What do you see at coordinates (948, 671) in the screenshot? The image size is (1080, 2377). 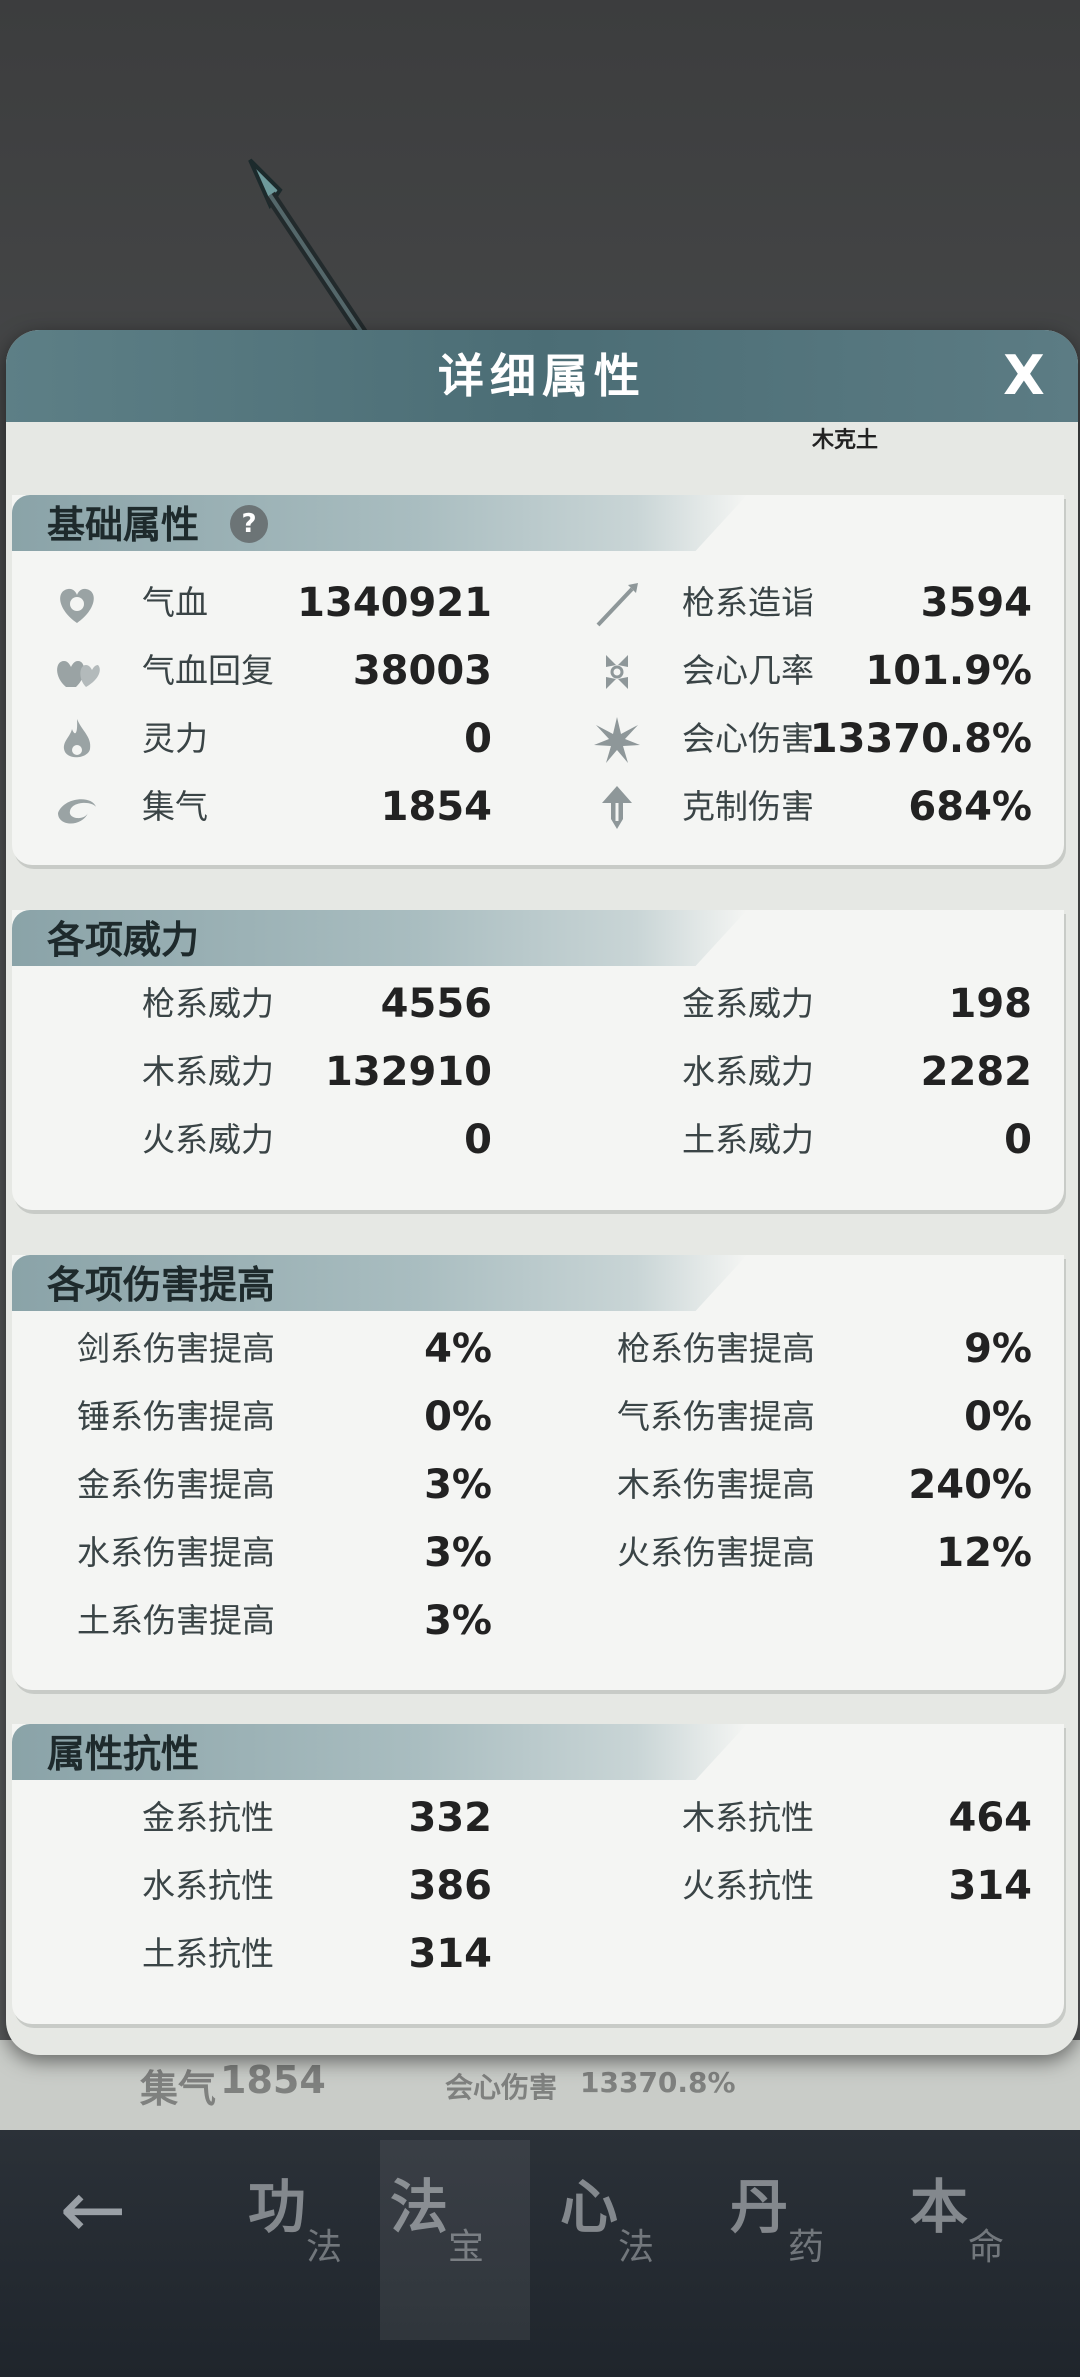 I see `stat-value: 101.9%` at bounding box center [948, 671].